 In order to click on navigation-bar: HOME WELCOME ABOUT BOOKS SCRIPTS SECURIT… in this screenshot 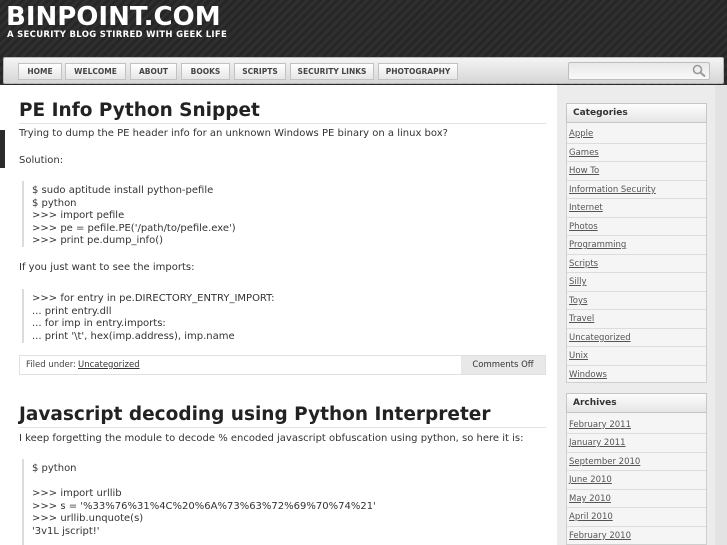, I will do `click(363, 70)`.